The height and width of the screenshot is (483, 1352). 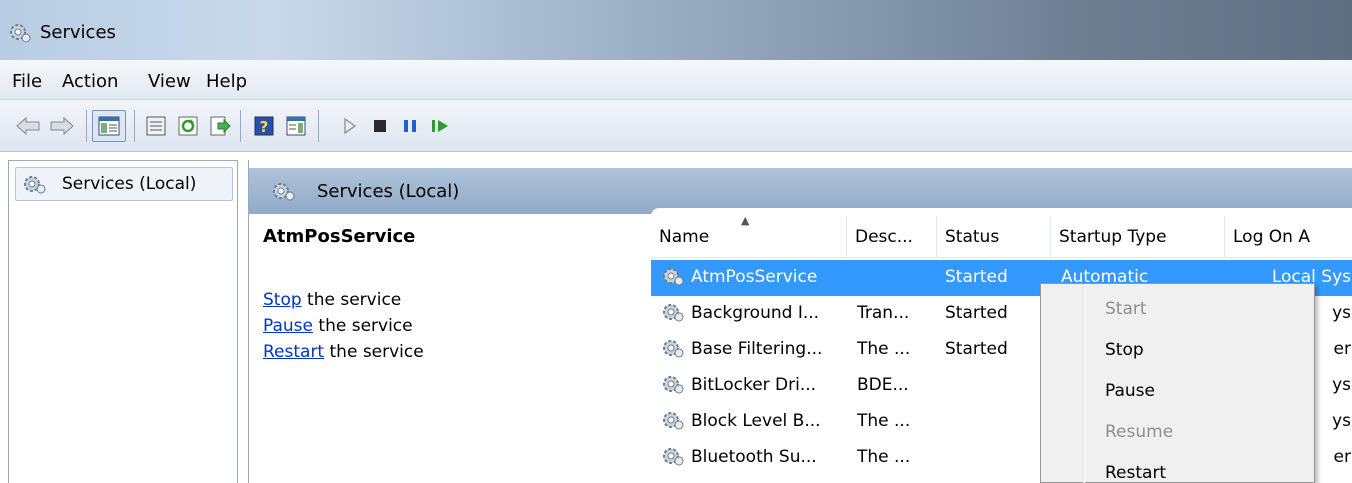 I want to click on service-name: AtmPosService, so click(x=754, y=277).